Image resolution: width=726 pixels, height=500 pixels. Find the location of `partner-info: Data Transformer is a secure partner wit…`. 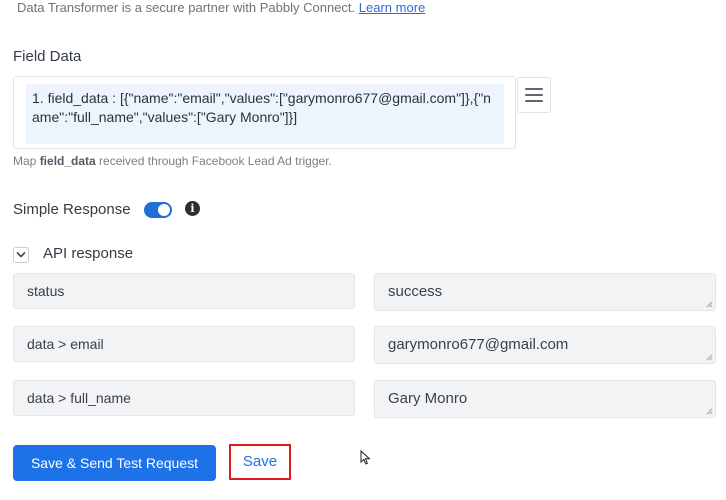

partner-info: Data Transformer is a secure partner wit… is located at coordinates (221, 7).